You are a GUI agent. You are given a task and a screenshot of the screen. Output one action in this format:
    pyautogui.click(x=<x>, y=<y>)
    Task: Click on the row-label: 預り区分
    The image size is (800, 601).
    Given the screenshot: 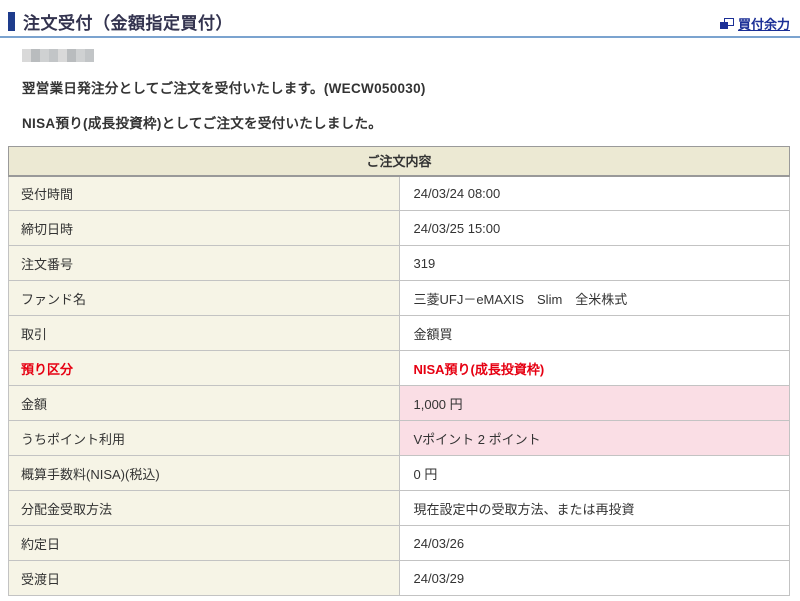 What is the action you would take?
    pyautogui.click(x=204, y=368)
    